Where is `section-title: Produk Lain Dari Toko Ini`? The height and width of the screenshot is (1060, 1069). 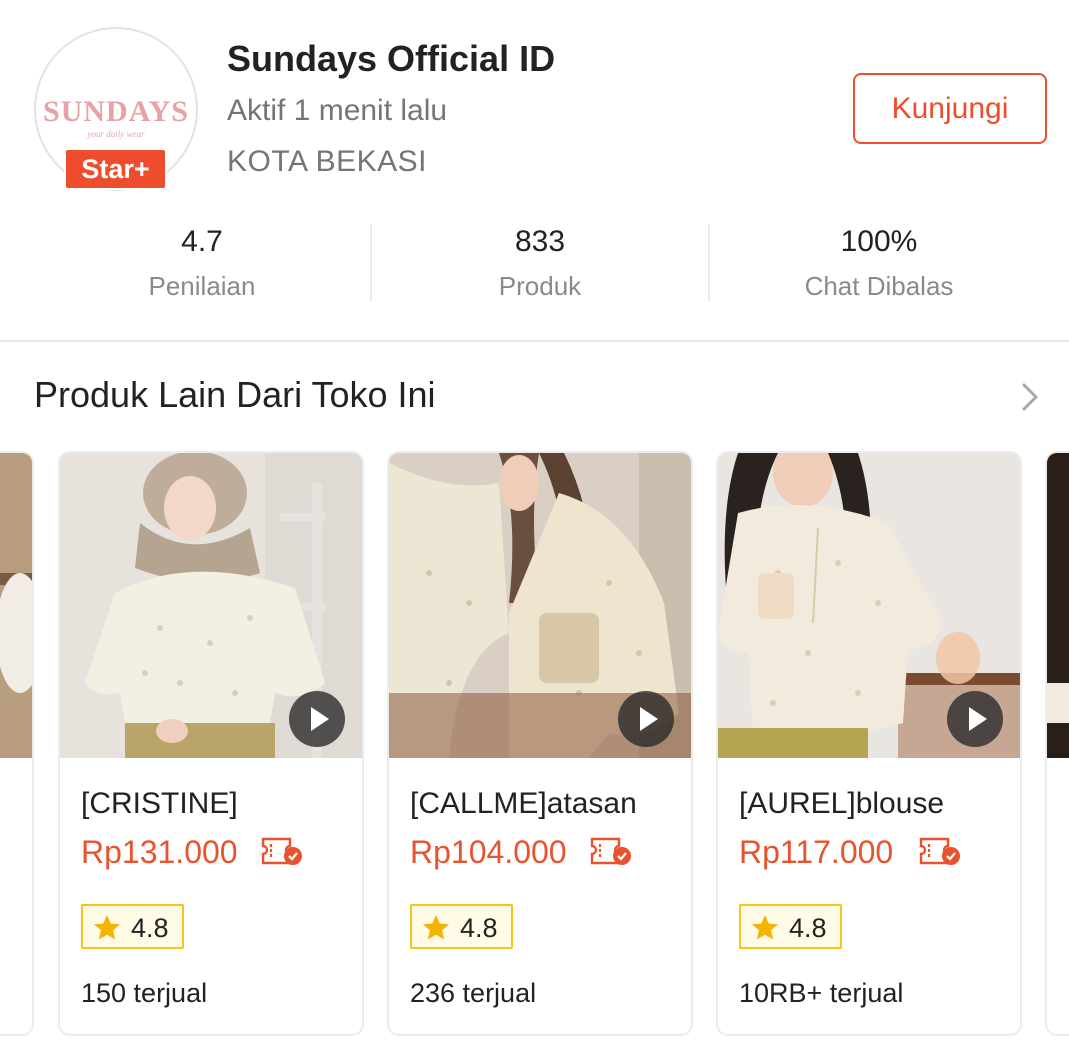
section-title: Produk Lain Dari Toko Ini is located at coordinates (235, 394).